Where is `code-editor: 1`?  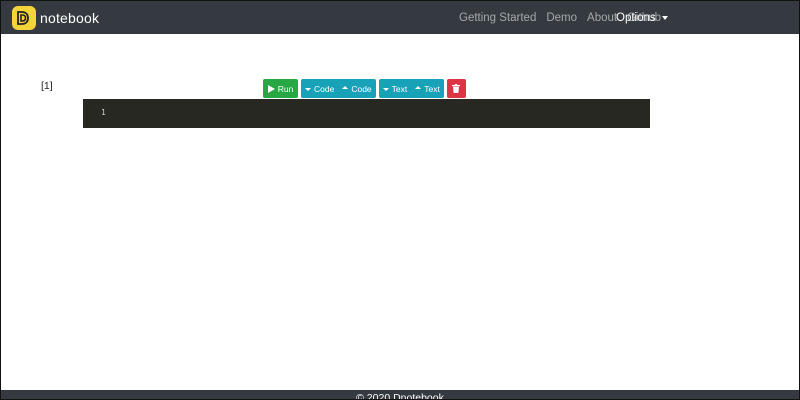
code-editor: 1 is located at coordinates (366, 113).